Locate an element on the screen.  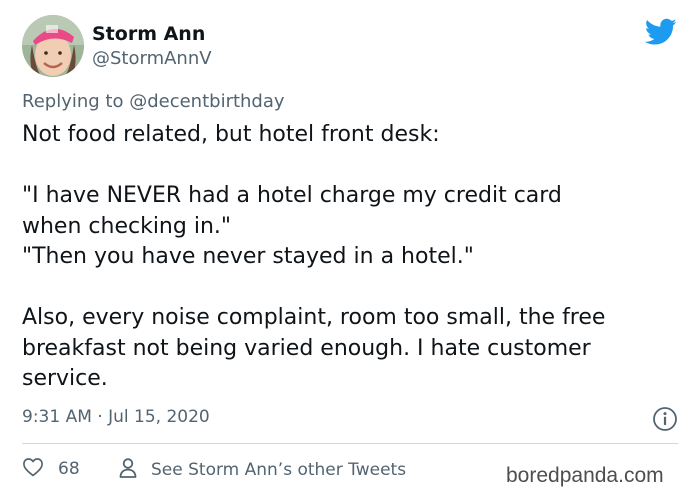
like-count: 68 is located at coordinates (69, 469).